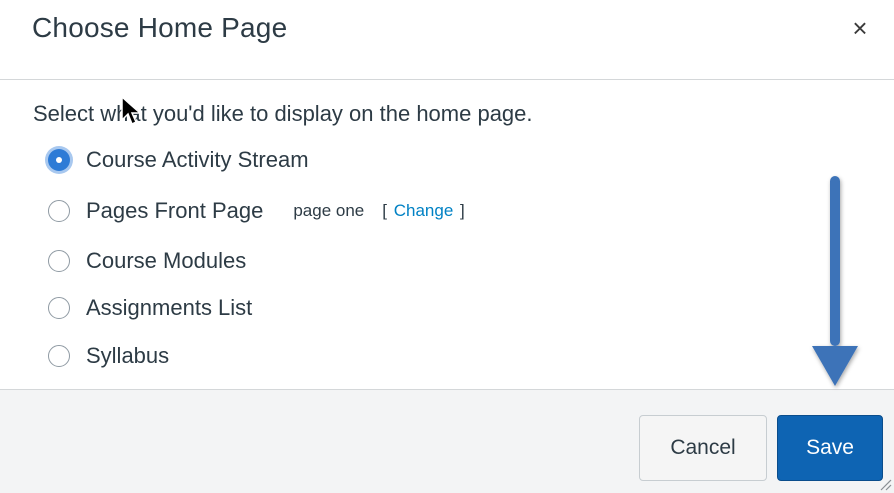 The width and height of the screenshot is (894, 493). I want to click on option-course-activity-stream: Course Activity Stream, so click(178, 160).